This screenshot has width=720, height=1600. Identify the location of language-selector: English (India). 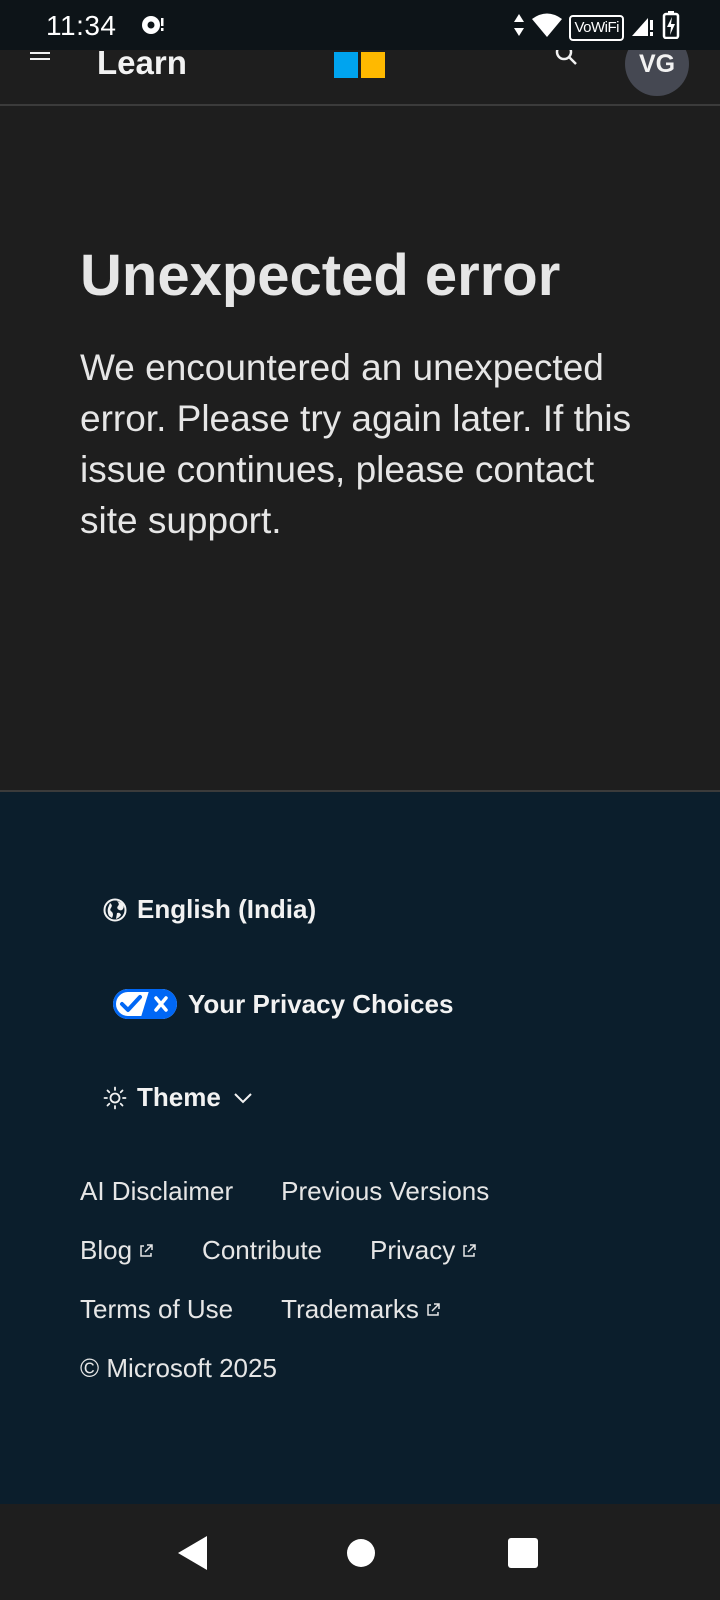
(209, 909).